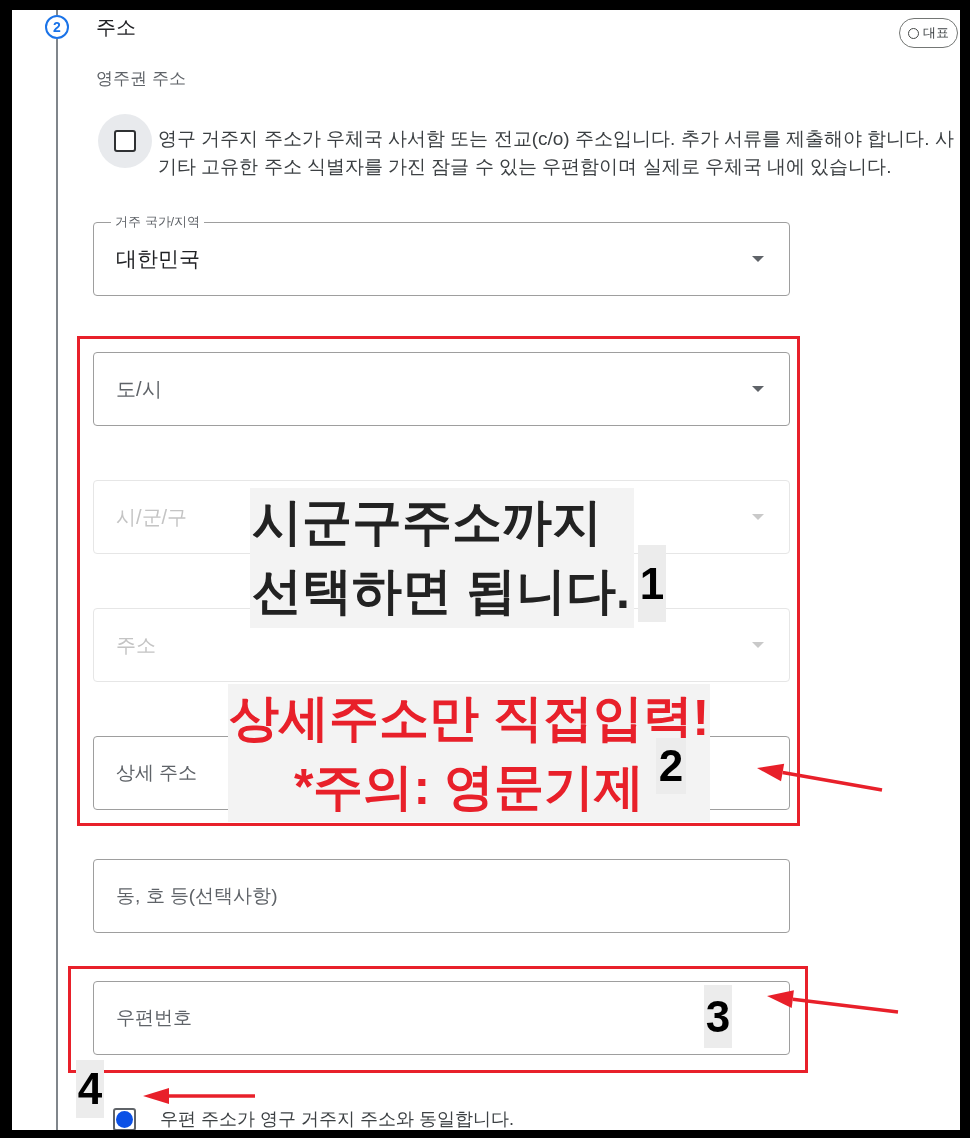 Image resolution: width=970 pixels, height=1138 pixels. What do you see at coordinates (57, 27) in the screenshot?
I see `step-indicator: 2` at bounding box center [57, 27].